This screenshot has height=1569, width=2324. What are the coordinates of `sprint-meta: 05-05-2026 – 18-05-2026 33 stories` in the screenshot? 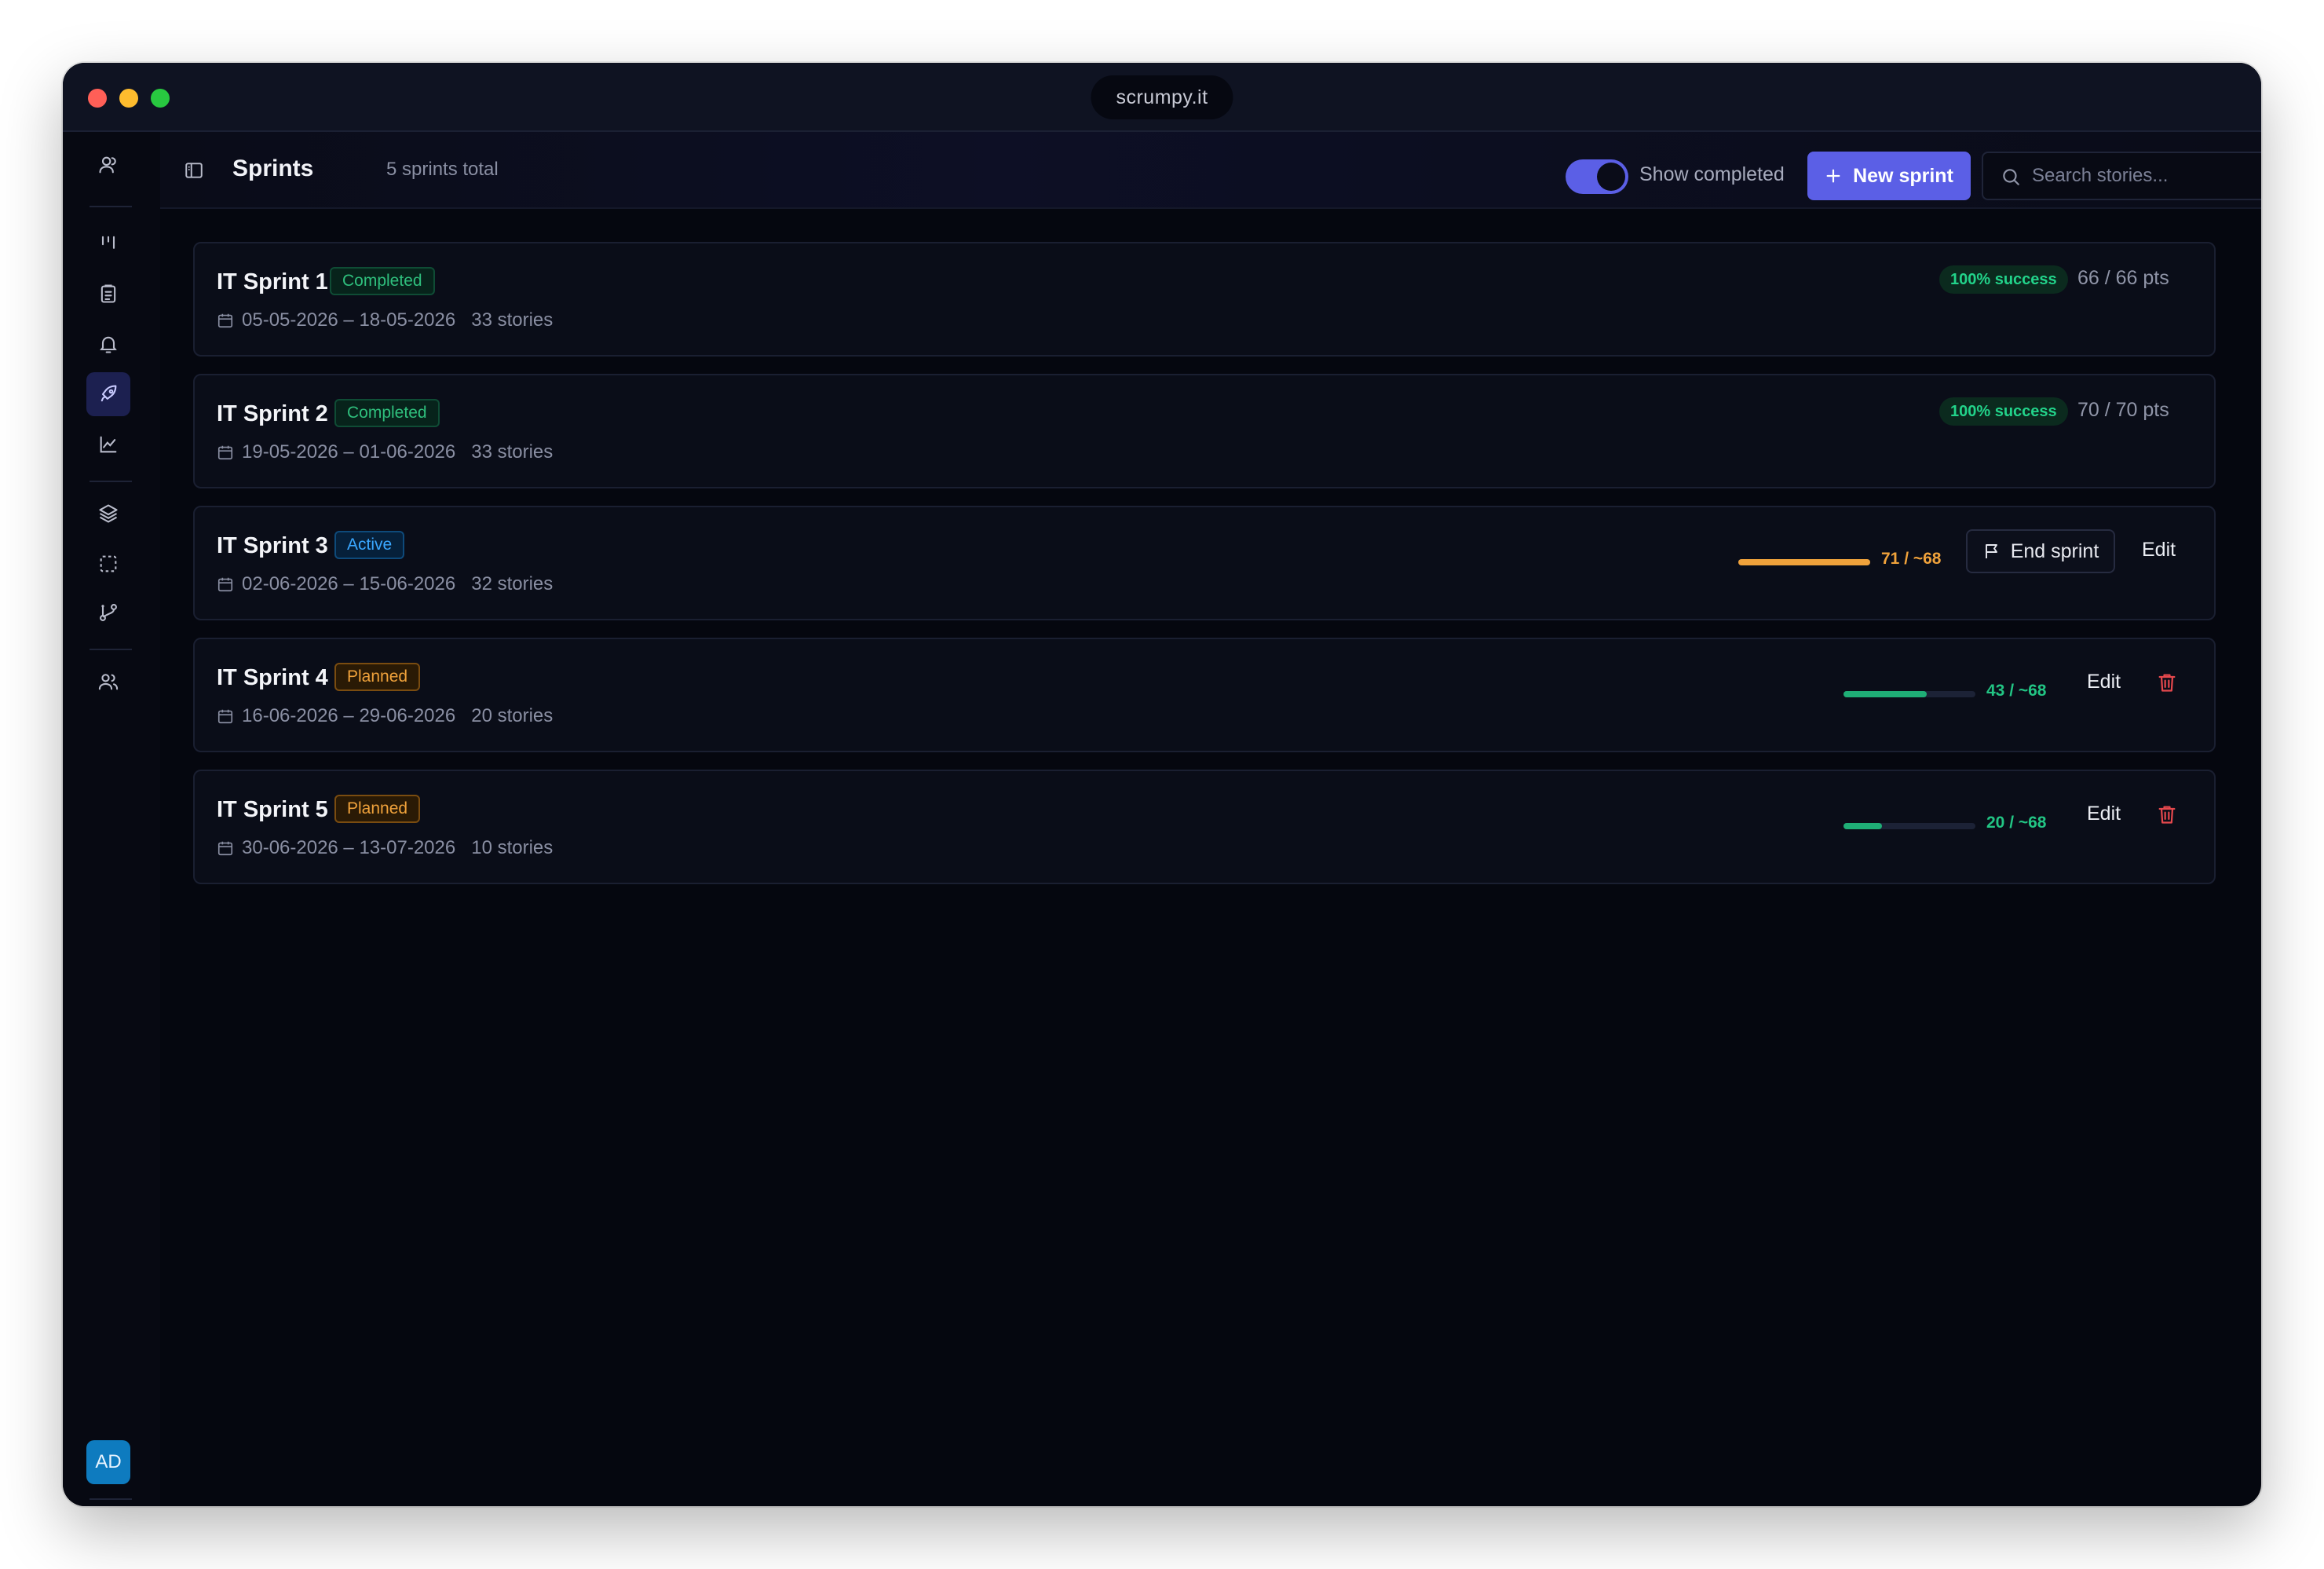 It's located at (385, 320).